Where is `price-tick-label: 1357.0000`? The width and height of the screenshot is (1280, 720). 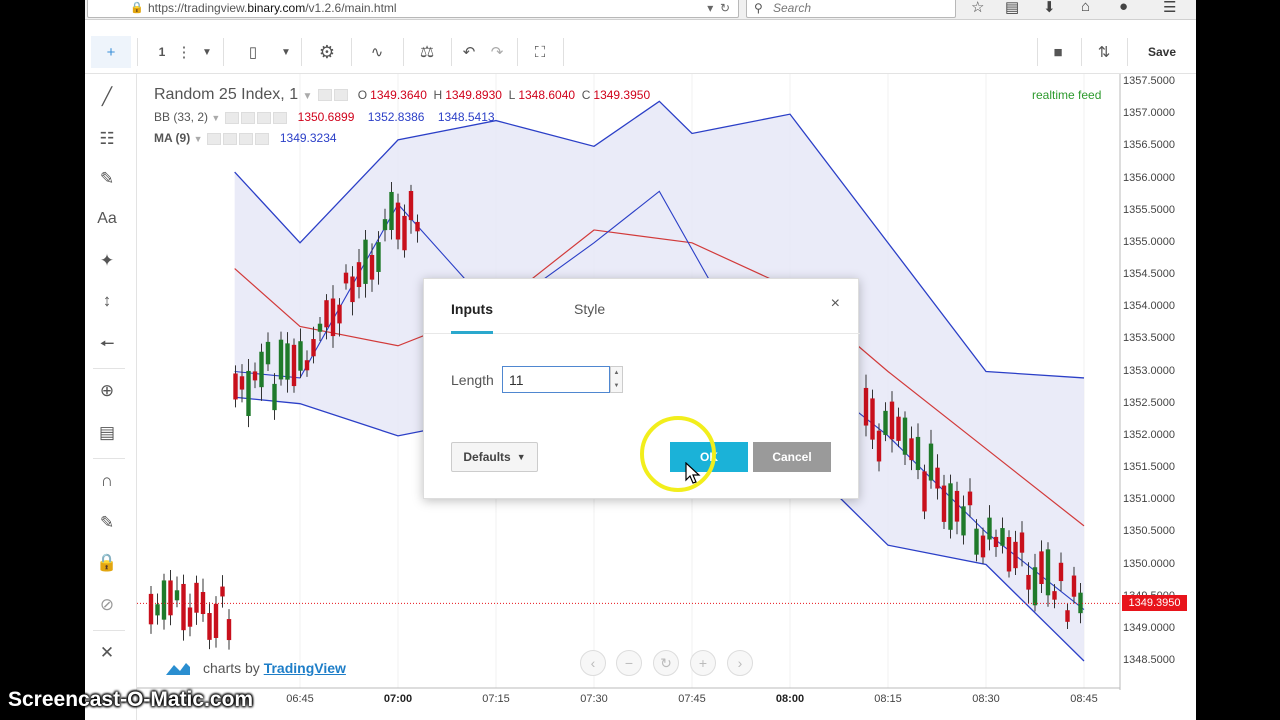 price-tick-label: 1357.0000 is located at coordinates (1149, 113).